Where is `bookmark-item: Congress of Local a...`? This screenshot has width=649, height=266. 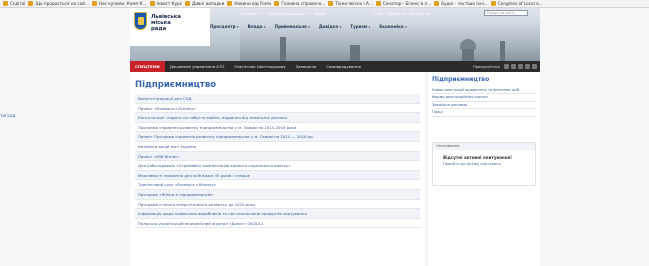
bookmark-item: Congress of Local a... is located at coordinates (516, 3).